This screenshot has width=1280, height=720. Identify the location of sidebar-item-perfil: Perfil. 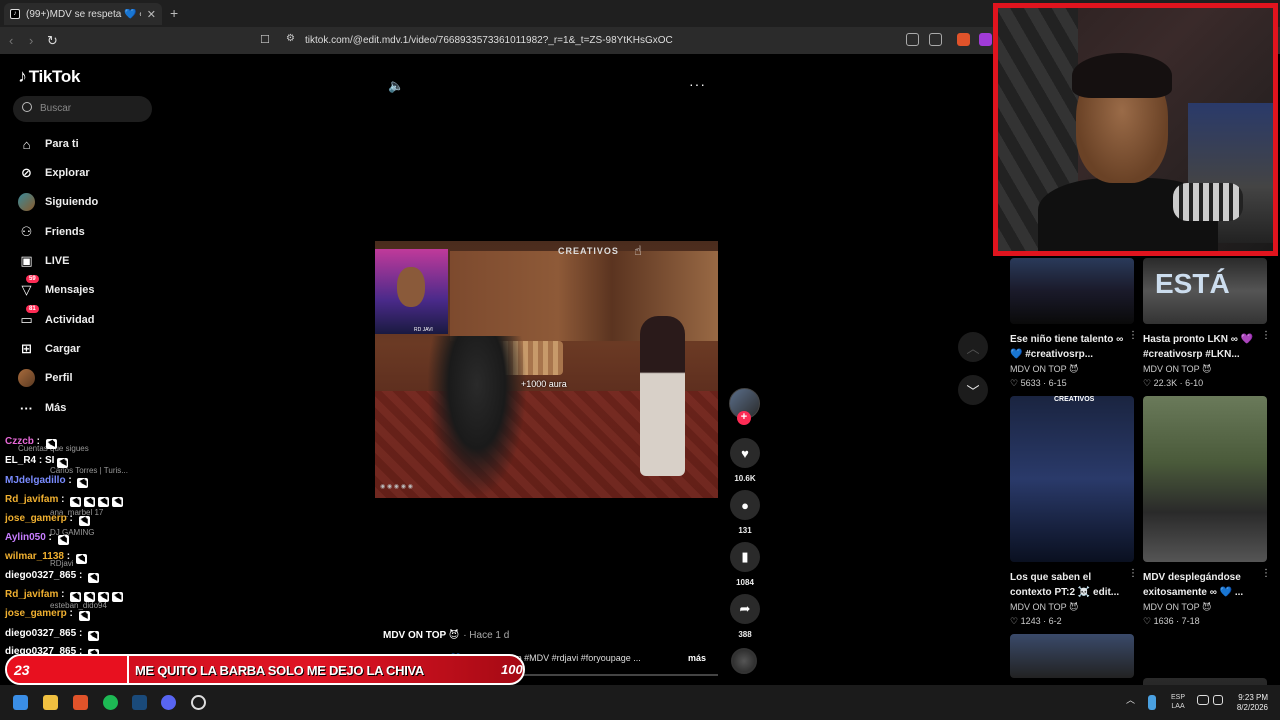
(45, 378).